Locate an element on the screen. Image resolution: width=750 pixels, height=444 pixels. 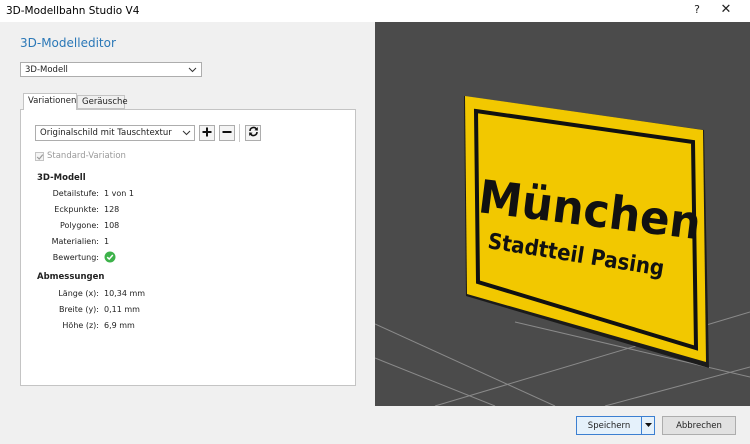
polygons-value: 108 is located at coordinates (112, 225).